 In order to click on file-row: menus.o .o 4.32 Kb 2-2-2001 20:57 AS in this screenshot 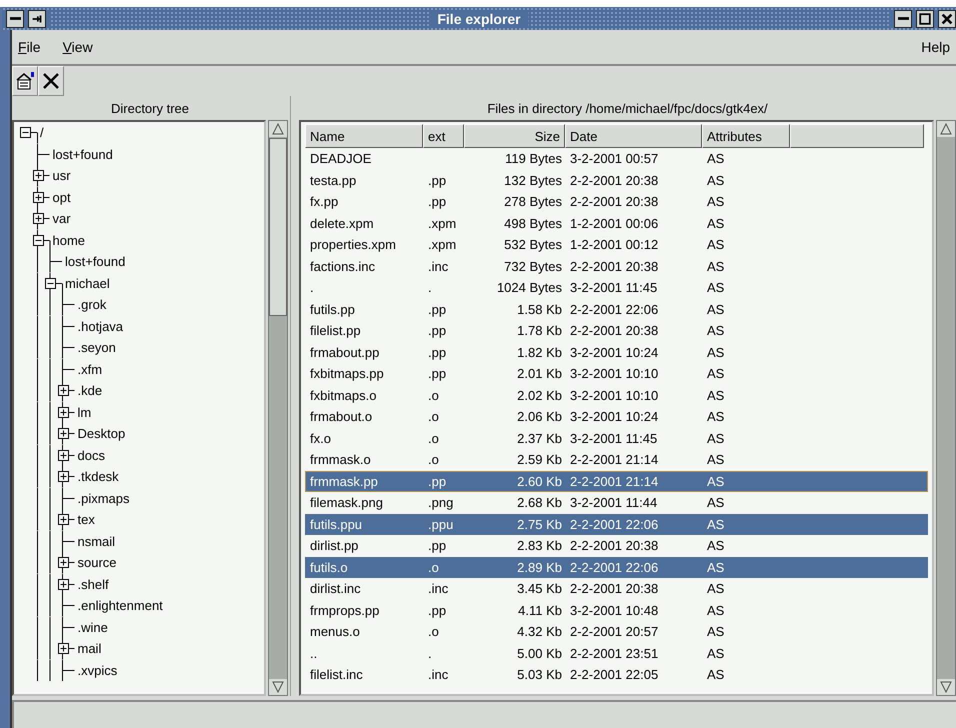, I will do `click(616, 631)`.